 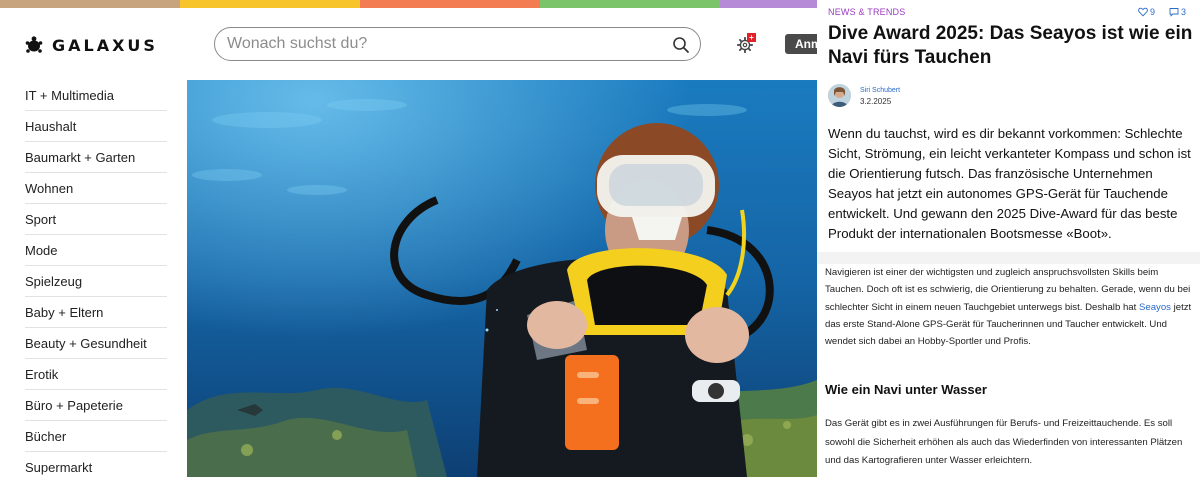 What do you see at coordinates (681, 45) in the screenshot?
I see `search-icon` at bounding box center [681, 45].